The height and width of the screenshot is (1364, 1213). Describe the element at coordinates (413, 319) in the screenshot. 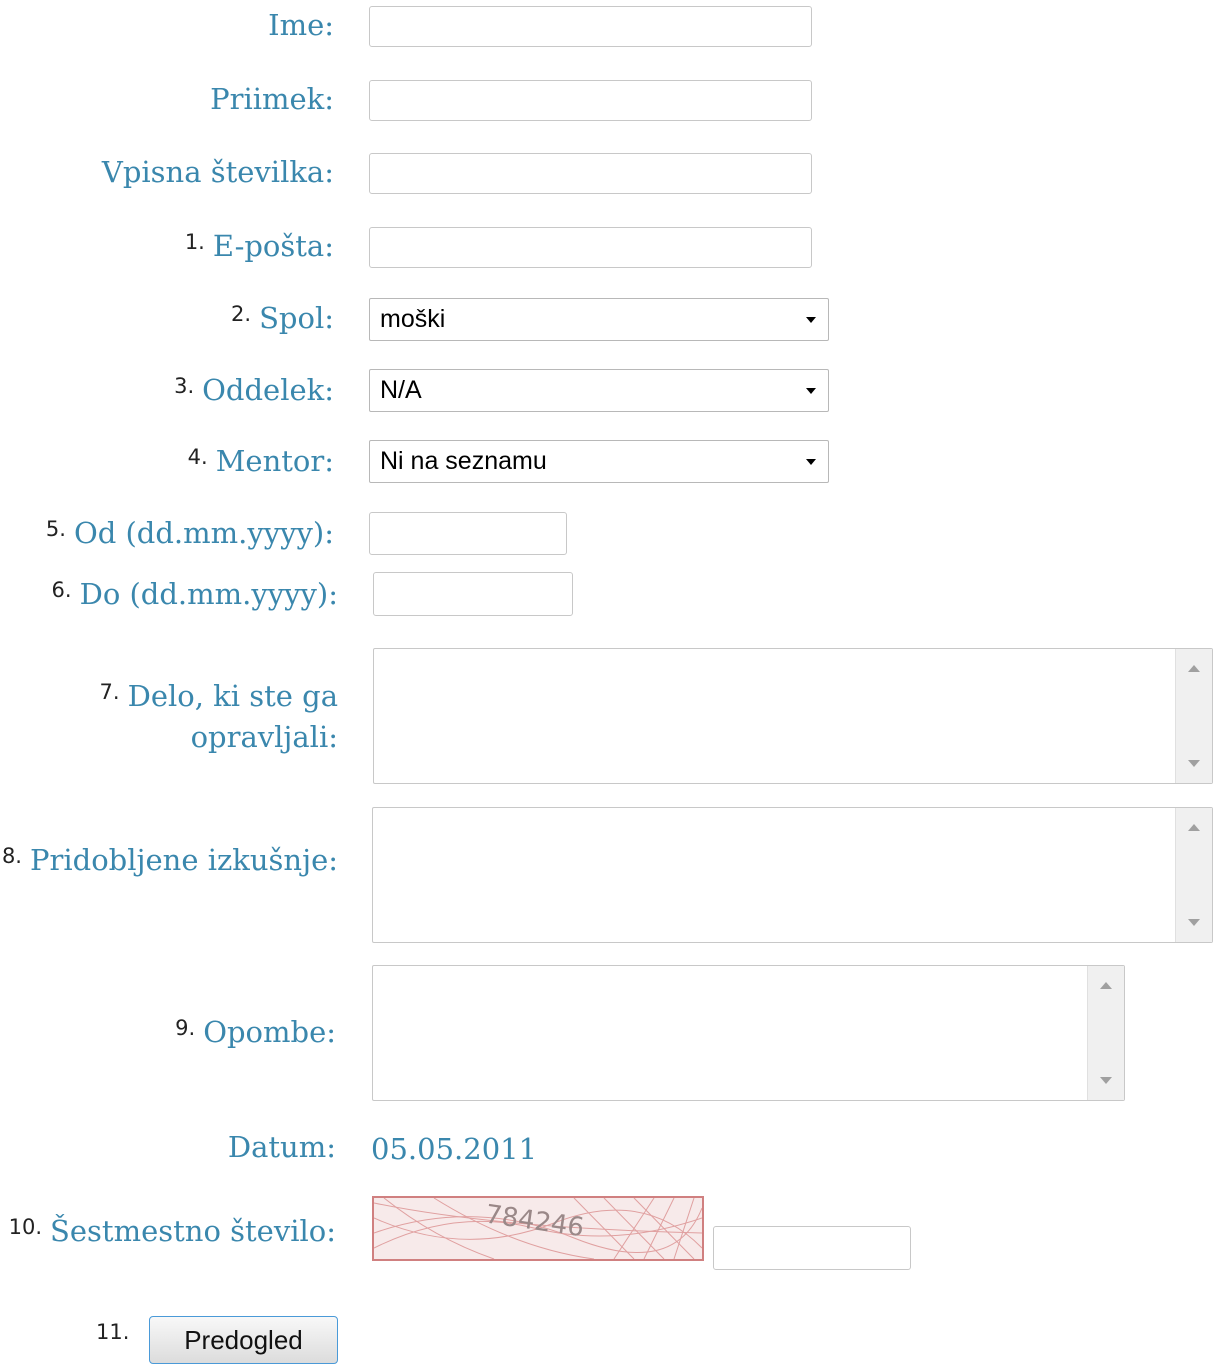

I see `spol-select-value: moški` at that location.